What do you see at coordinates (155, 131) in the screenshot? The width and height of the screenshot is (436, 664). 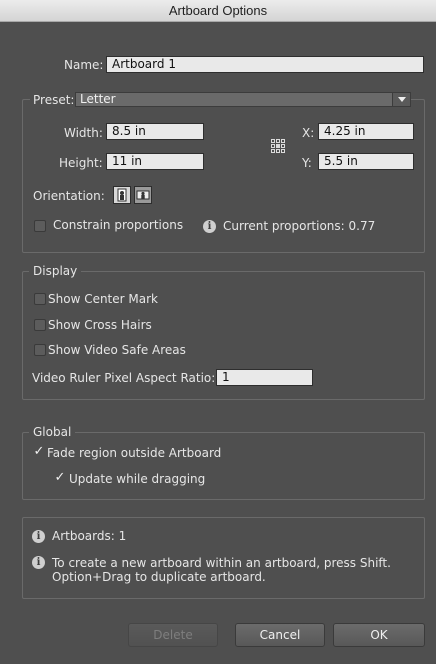 I see `width-input: 8.5 in` at bounding box center [155, 131].